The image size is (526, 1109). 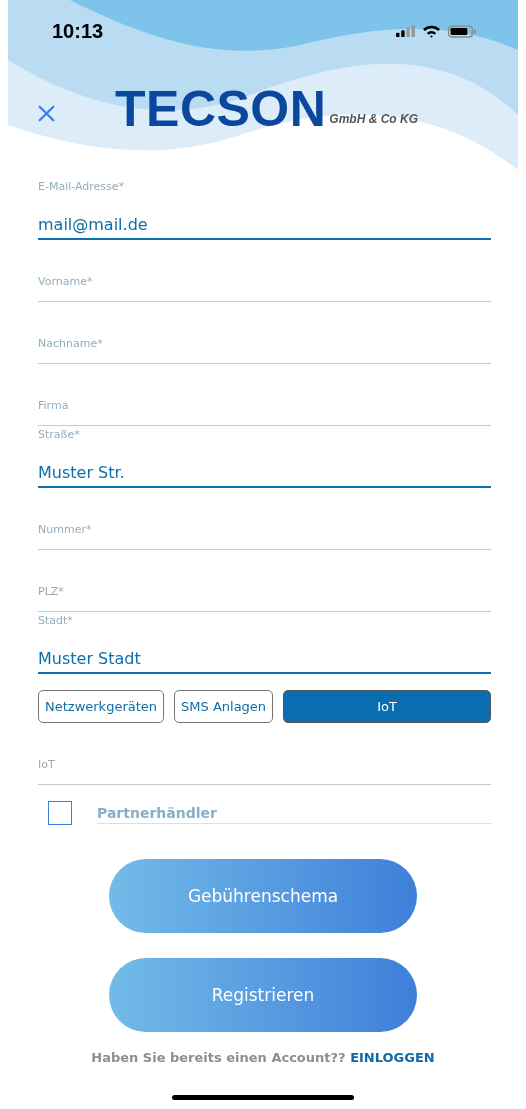 What do you see at coordinates (387, 706) in the screenshot?
I see `category-button: IoT` at bounding box center [387, 706].